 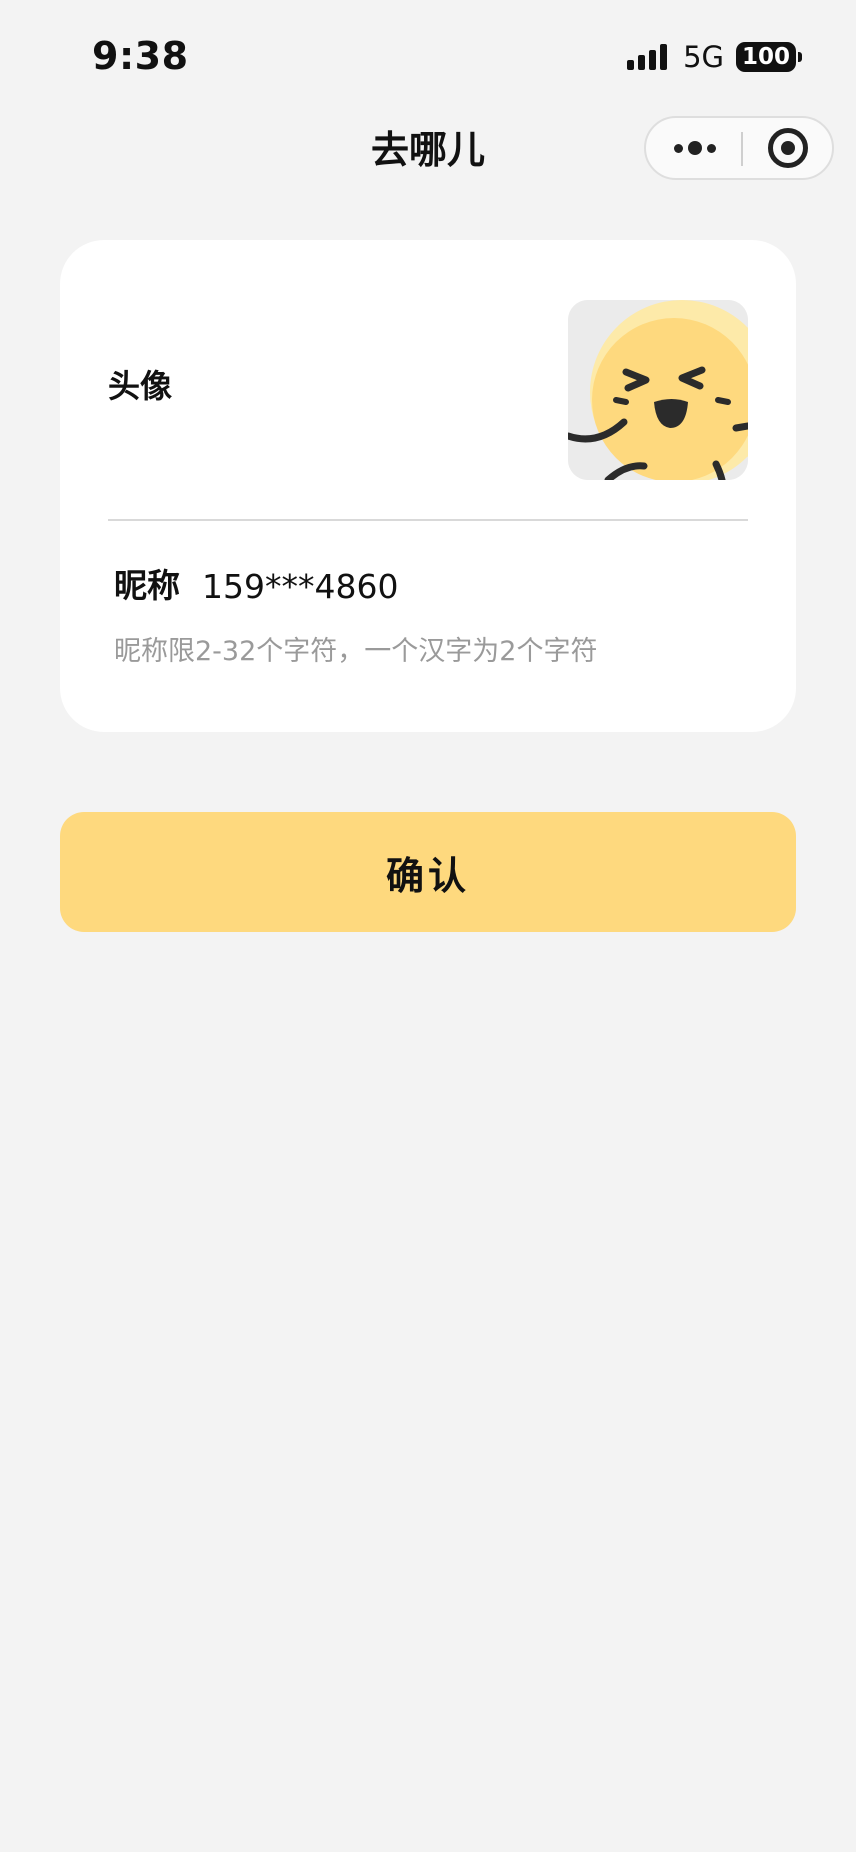 I want to click on more-dots-icon, so click(x=695, y=148).